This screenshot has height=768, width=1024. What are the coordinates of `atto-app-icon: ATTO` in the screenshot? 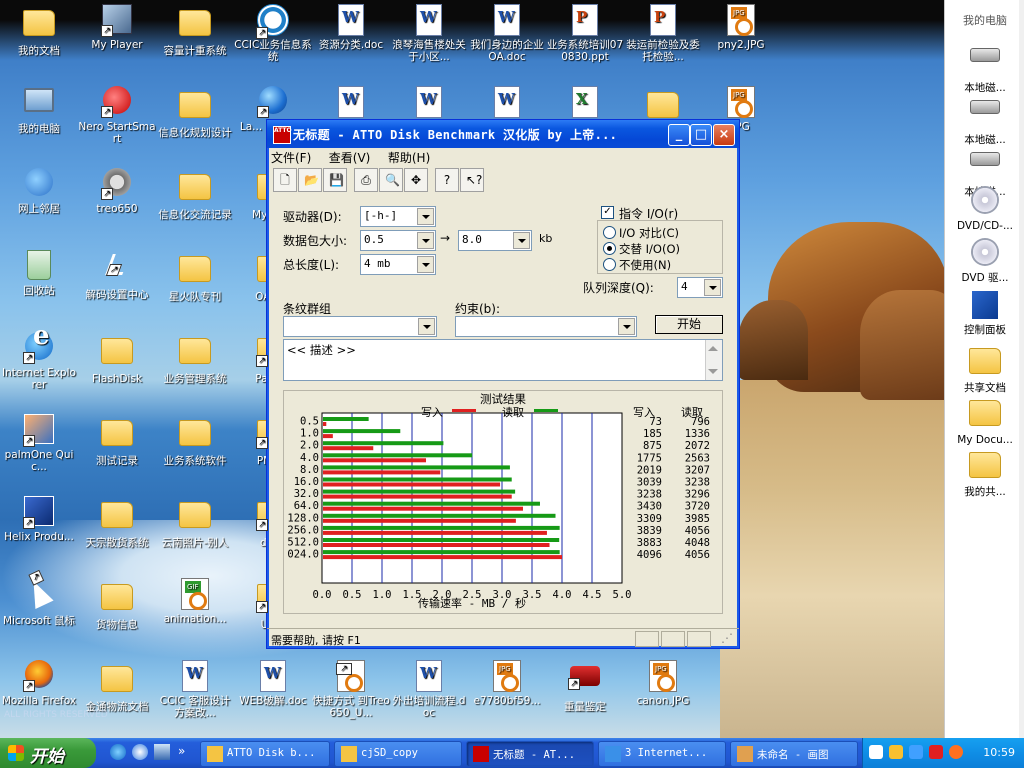 It's located at (282, 135).